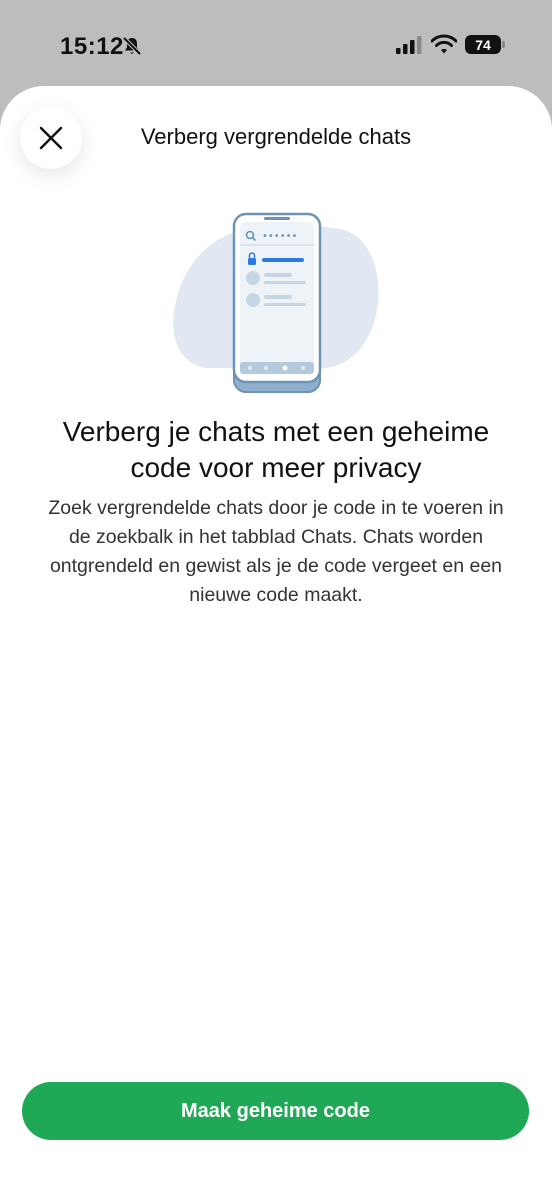 This screenshot has height=1200, width=552. What do you see at coordinates (92, 46) in the screenshot?
I see `status-time: 15:12` at bounding box center [92, 46].